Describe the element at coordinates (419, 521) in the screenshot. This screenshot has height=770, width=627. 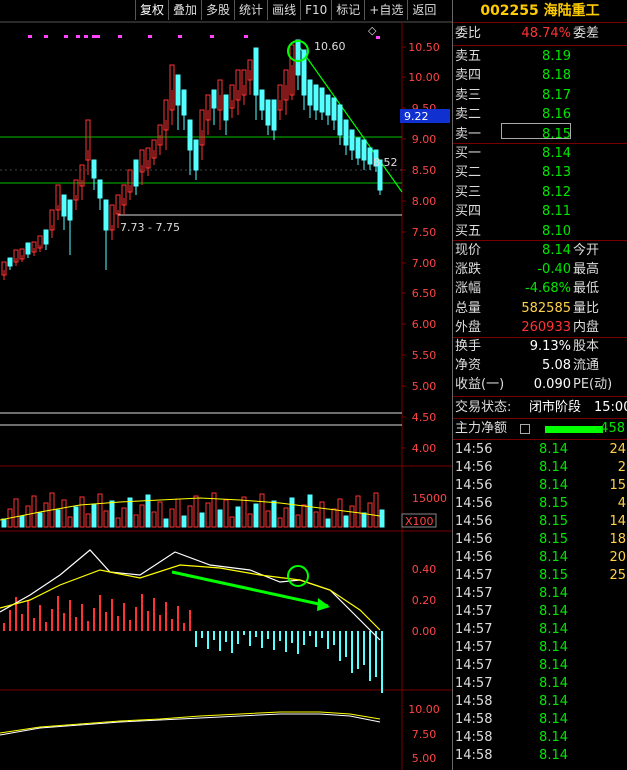
I see `volume-unit-label: X100` at that location.